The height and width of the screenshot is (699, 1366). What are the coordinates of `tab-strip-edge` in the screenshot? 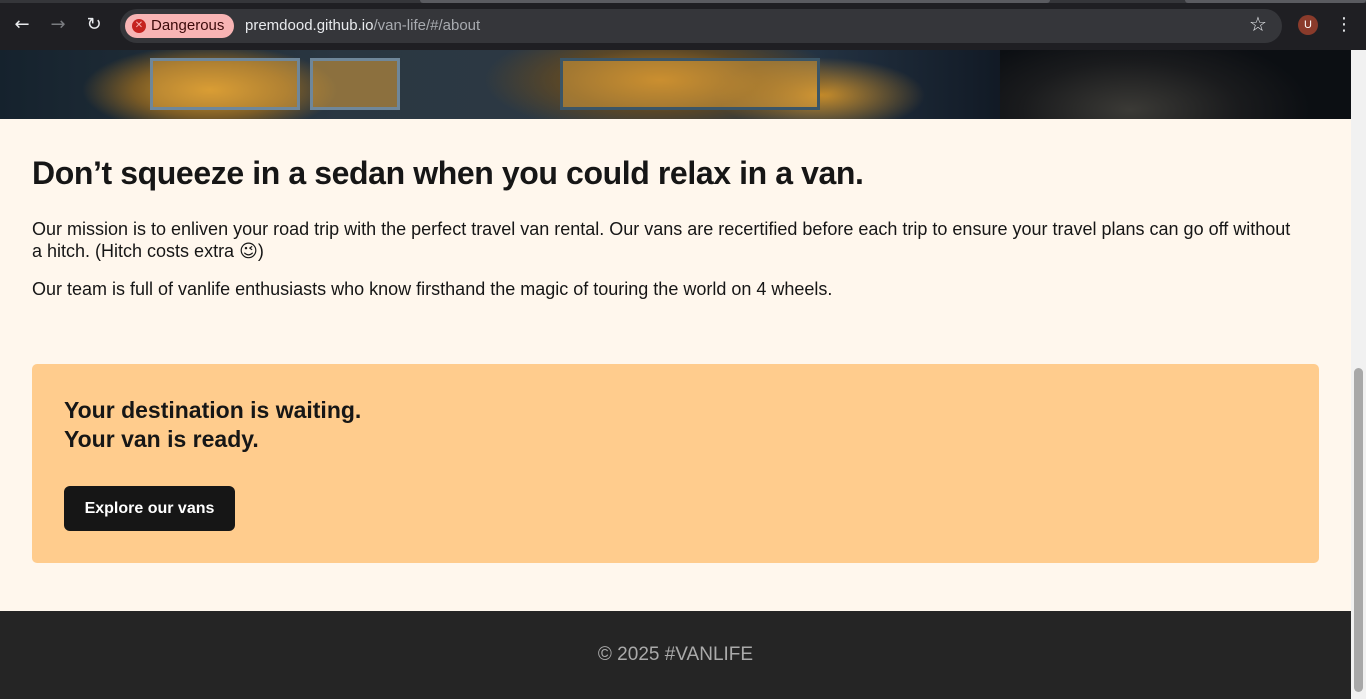 It's located at (683, 1).